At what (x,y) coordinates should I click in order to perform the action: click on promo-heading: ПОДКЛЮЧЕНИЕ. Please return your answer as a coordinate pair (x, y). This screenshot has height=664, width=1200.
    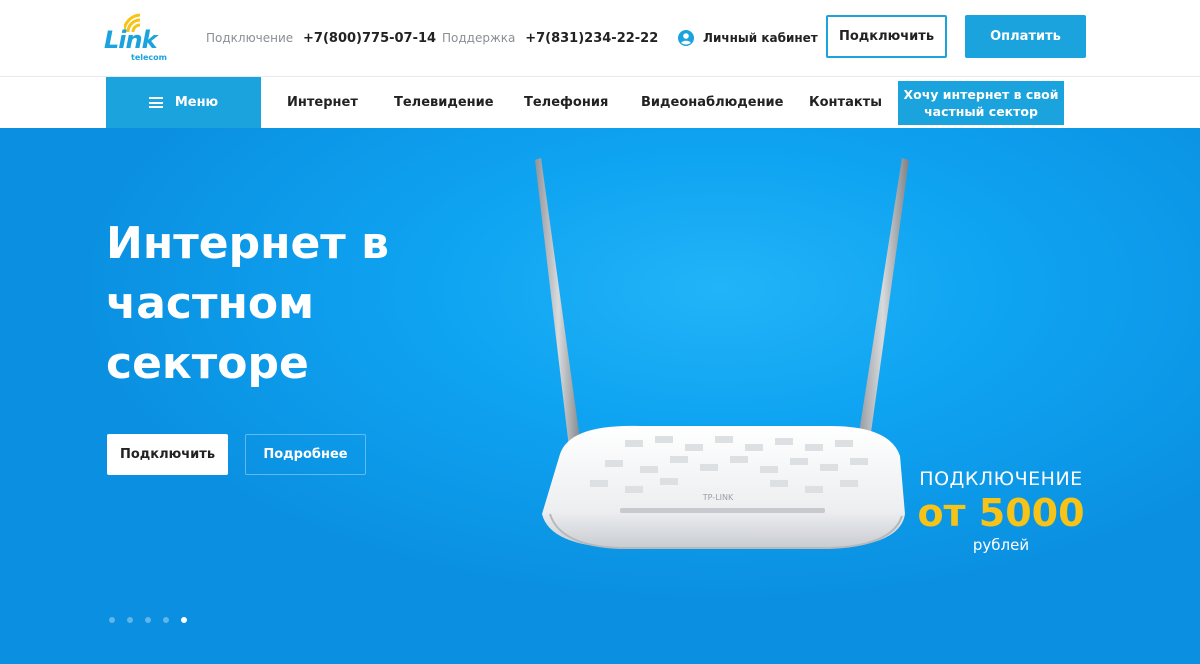
    Looking at the image, I should click on (1001, 479).